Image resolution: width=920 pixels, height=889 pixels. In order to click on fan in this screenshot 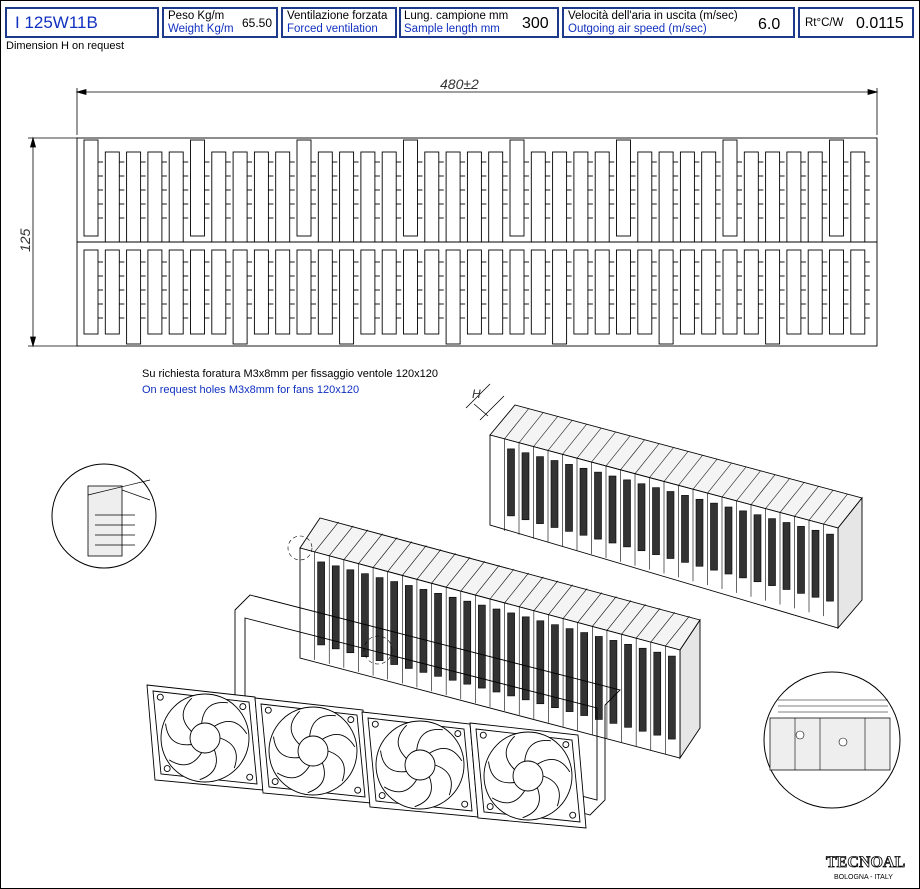, I will do `click(205, 737)`.